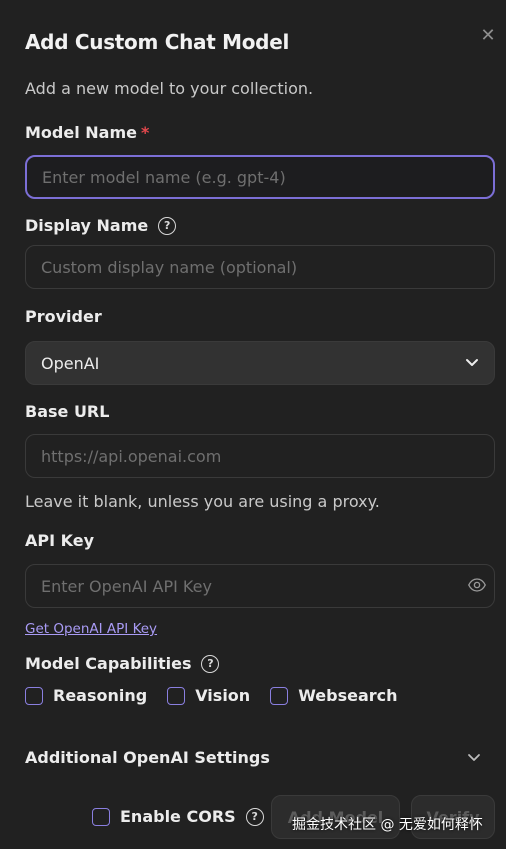 This screenshot has width=506, height=849. What do you see at coordinates (81, 132) in the screenshot?
I see `model-name-label-text: Model Name` at bounding box center [81, 132].